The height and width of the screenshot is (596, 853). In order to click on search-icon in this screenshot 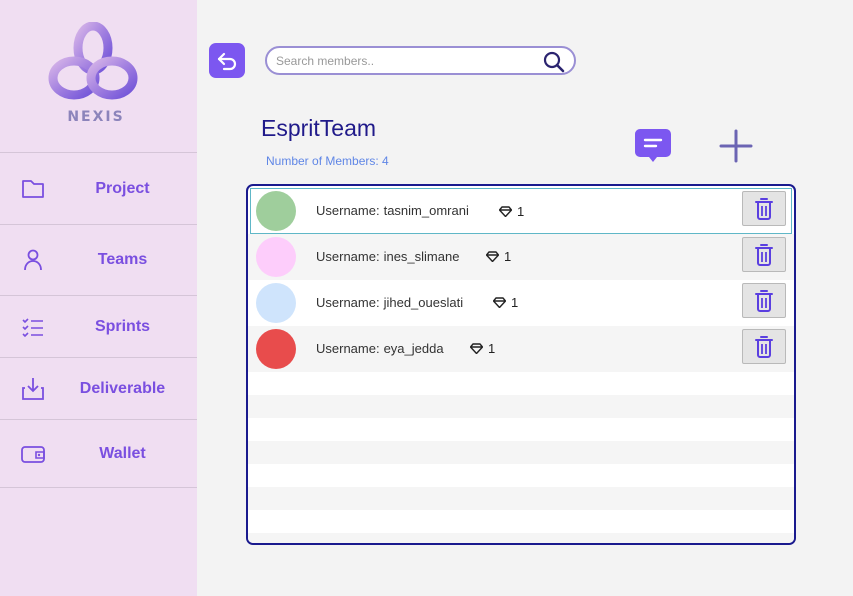, I will do `click(554, 62)`.